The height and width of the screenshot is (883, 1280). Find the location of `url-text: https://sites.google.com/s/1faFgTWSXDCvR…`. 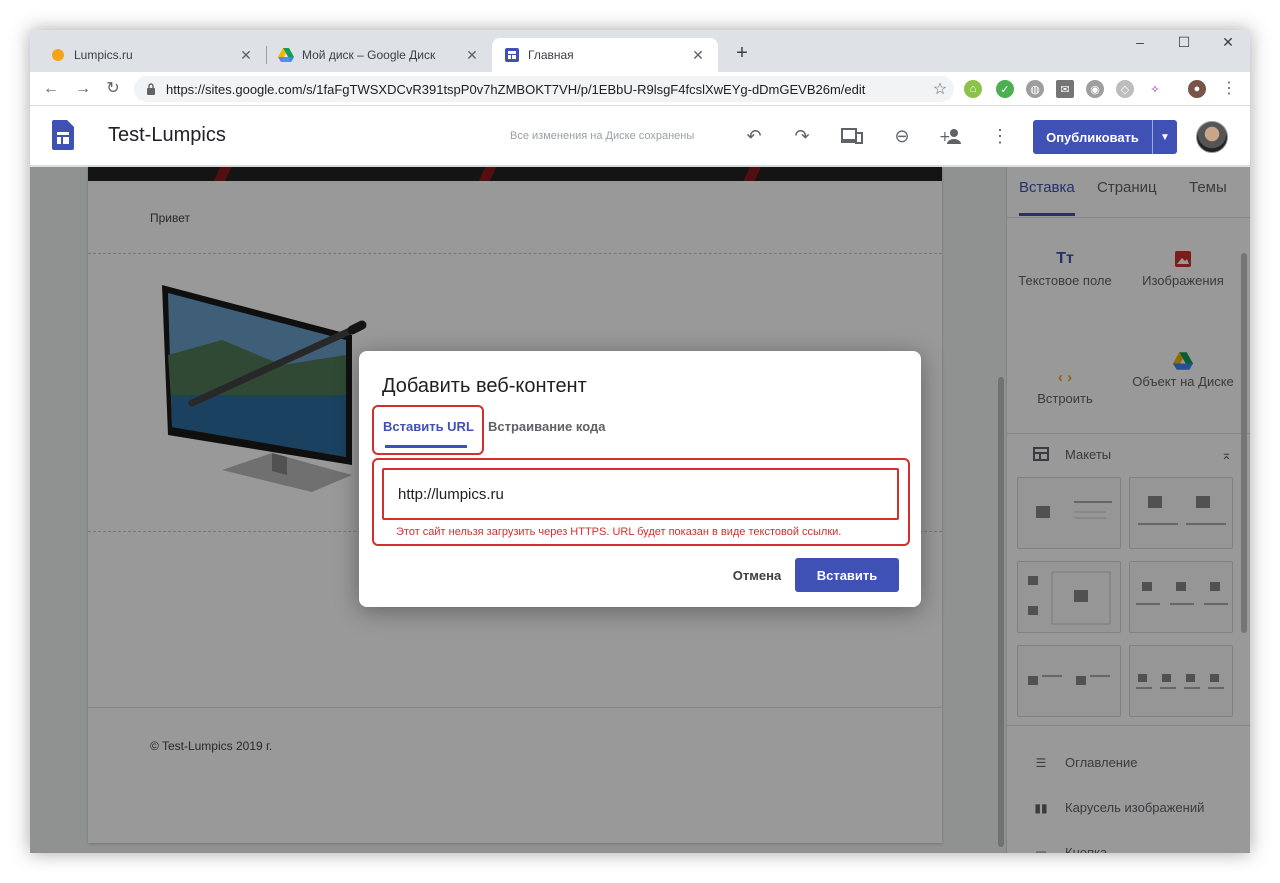

url-text: https://sites.google.com/s/1faFgTWSXDCvR… is located at coordinates (516, 89).